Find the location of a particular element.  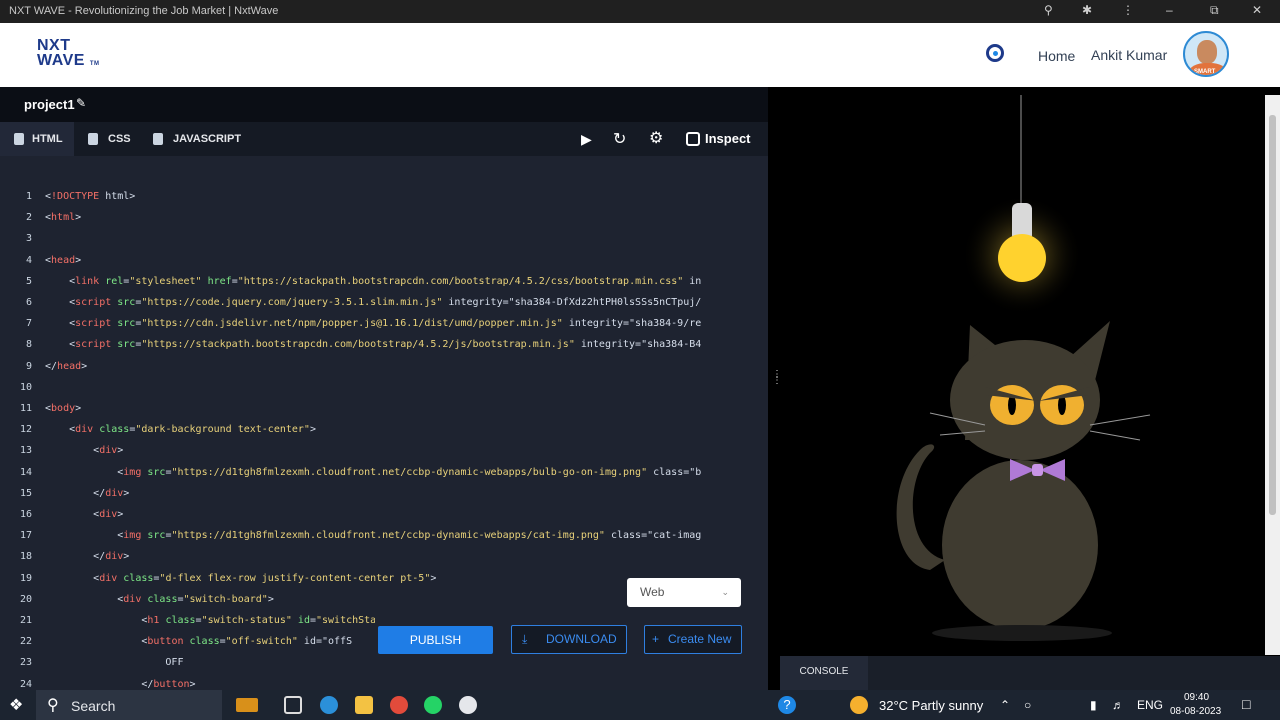

create-new-label: Create New is located at coordinates (700, 639).